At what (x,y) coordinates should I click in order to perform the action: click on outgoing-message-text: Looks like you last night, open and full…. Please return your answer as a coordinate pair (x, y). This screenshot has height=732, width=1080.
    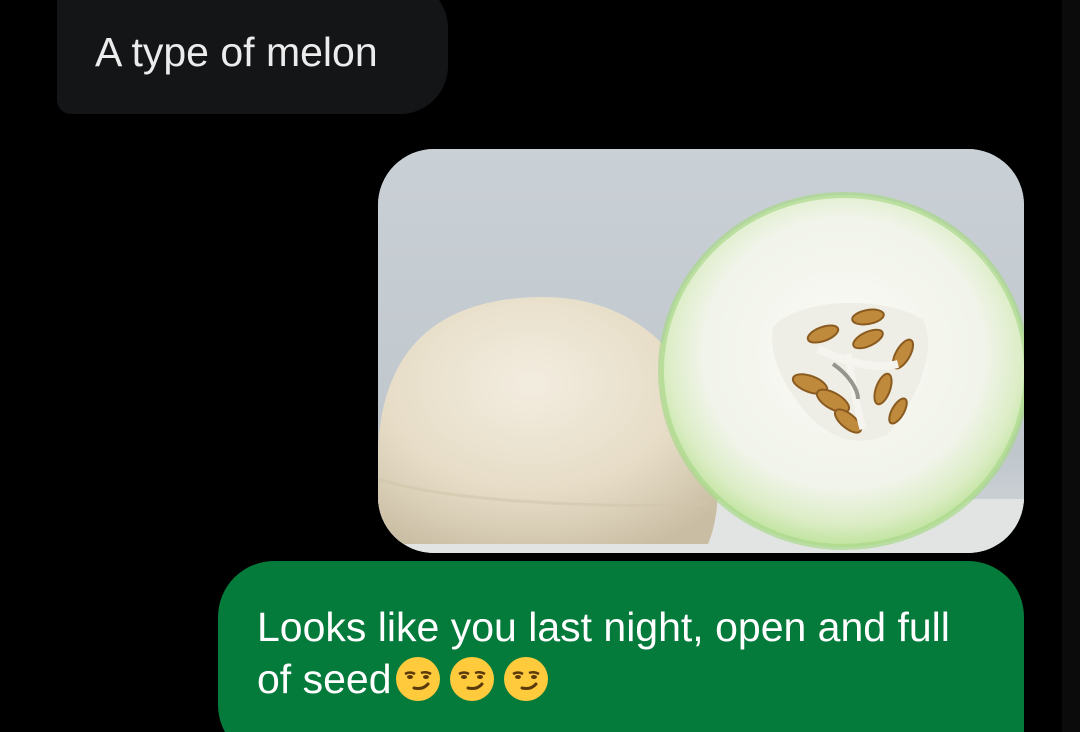
    Looking at the image, I should click on (603, 653).